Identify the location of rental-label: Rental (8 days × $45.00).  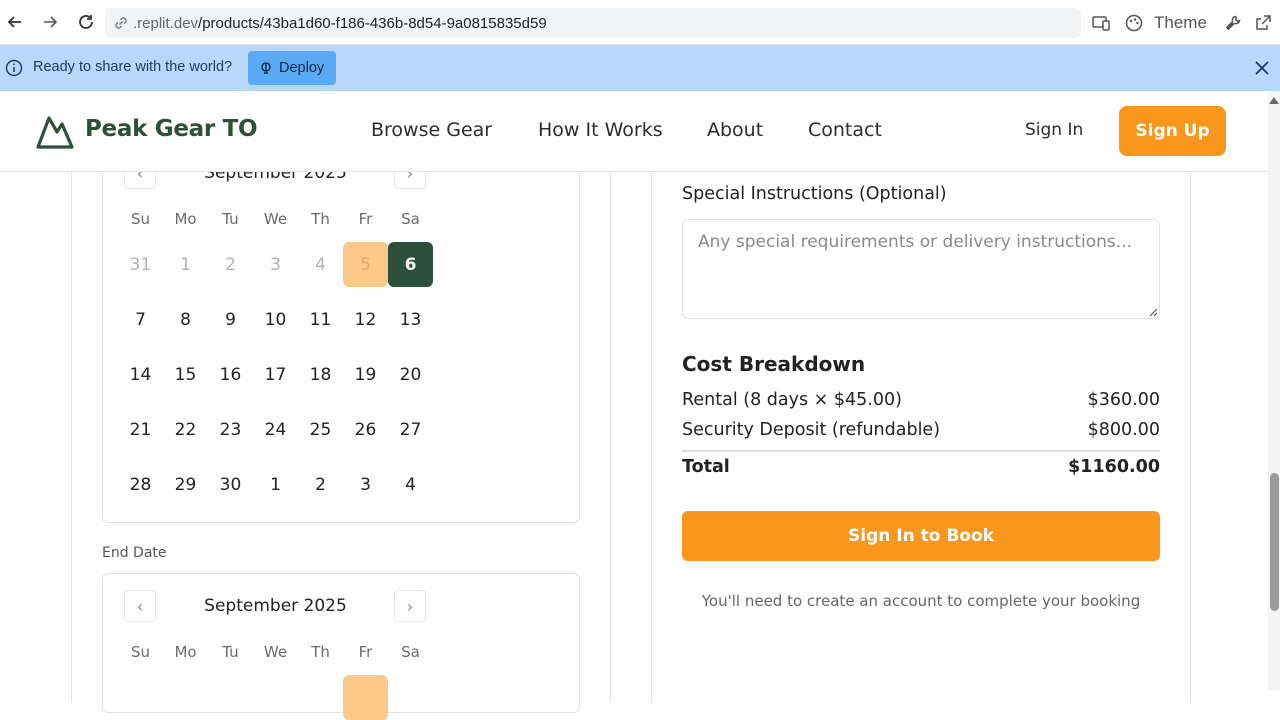
(792, 400).